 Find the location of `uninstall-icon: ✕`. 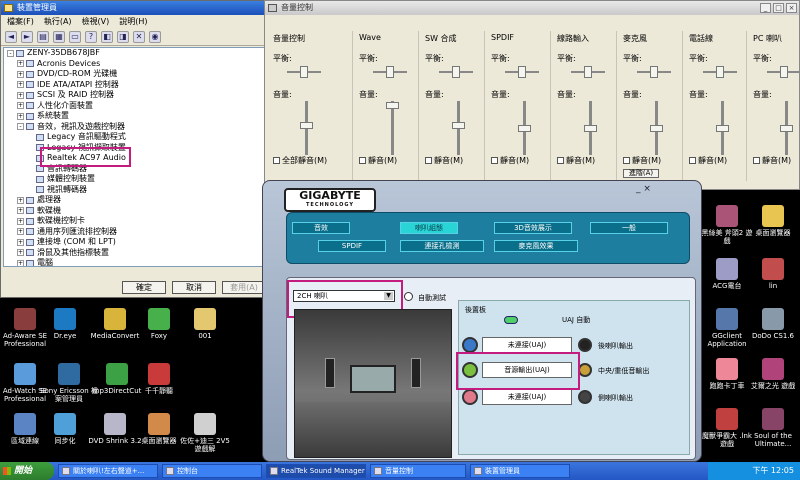

uninstall-icon: ✕ is located at coordinates (139, 36).